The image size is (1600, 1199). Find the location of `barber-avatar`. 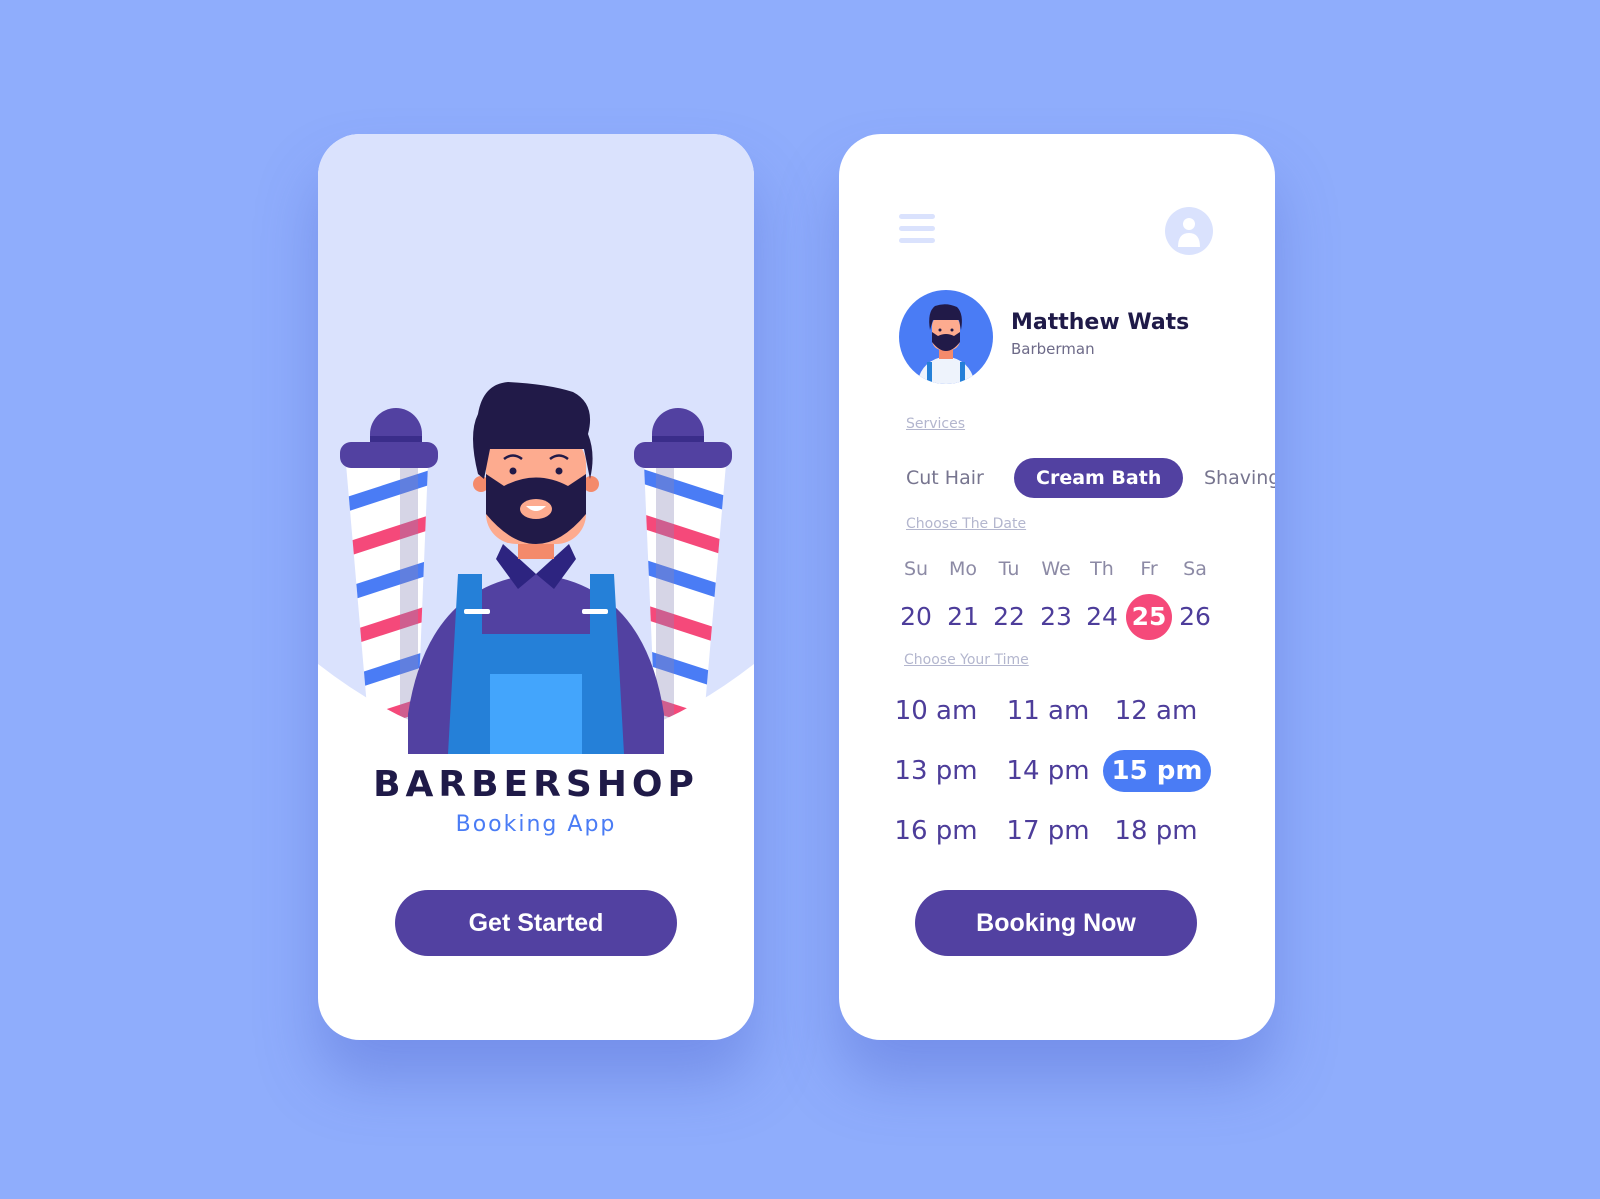

barber-avatar is located at coordinates (946, 337).